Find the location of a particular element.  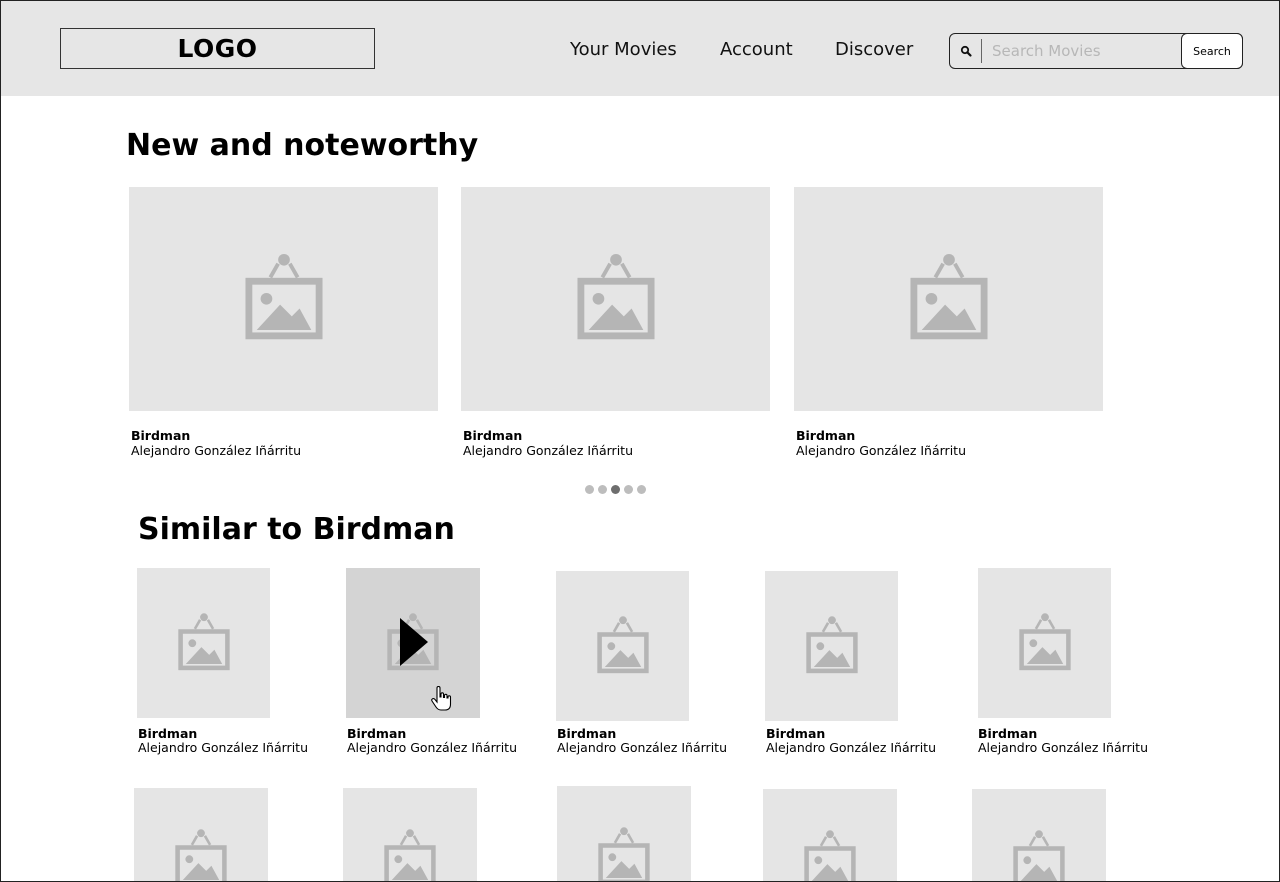

search-icon is located at coordinates (967, 51).